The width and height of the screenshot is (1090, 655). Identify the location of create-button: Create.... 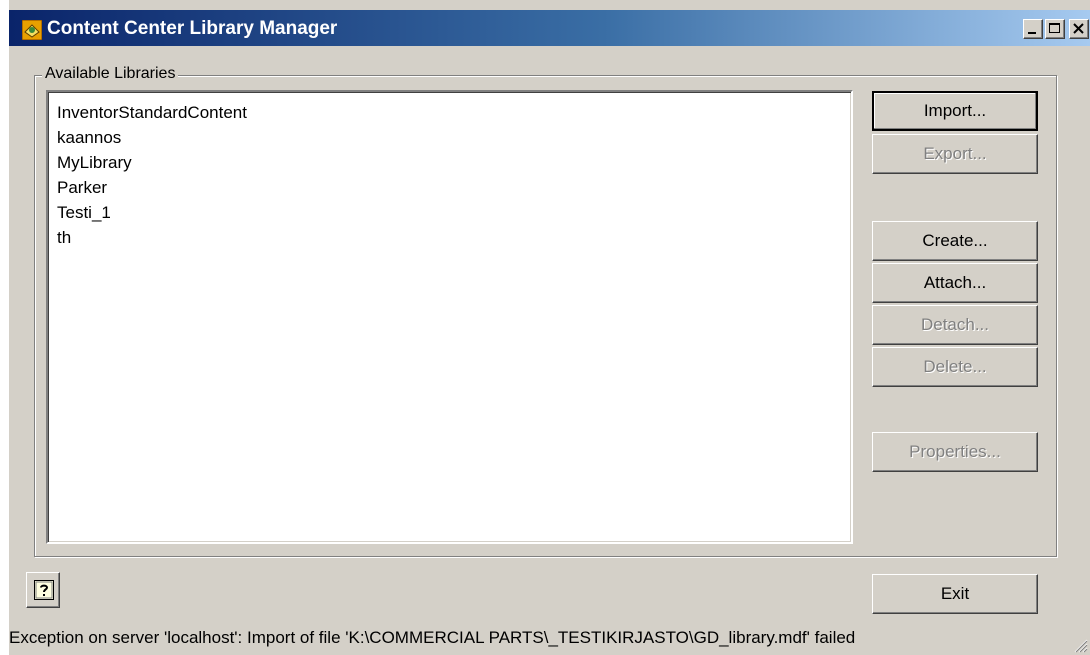
(955, 241).